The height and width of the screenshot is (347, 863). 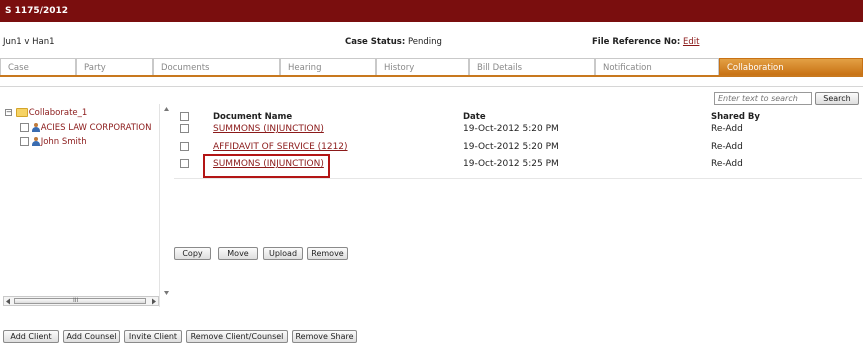 I want to click on tree-horizontal-scrollbar: III, so click(x=81, y=301).